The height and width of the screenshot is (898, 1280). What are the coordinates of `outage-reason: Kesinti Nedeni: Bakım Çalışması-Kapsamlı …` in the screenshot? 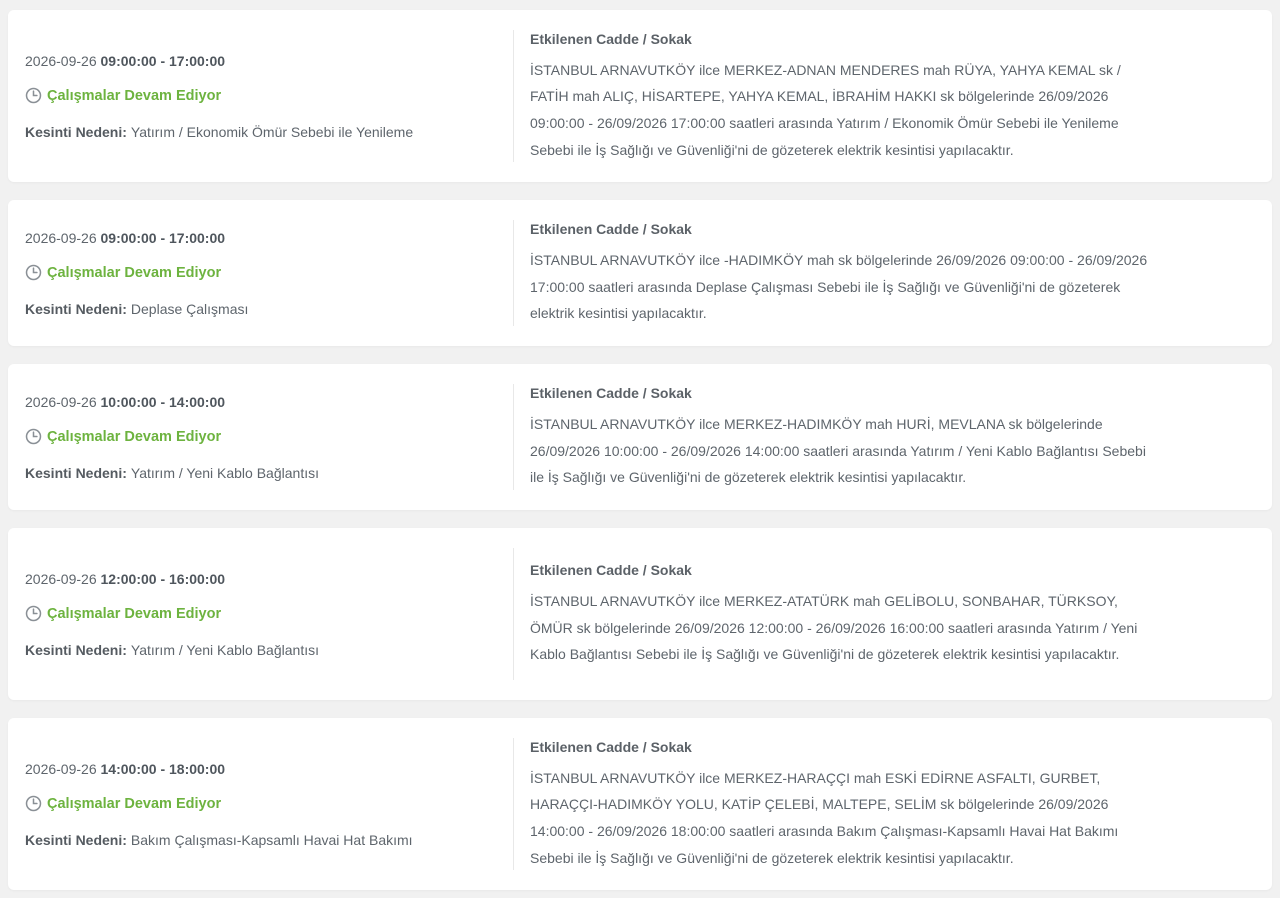 It's located at (269, 840).